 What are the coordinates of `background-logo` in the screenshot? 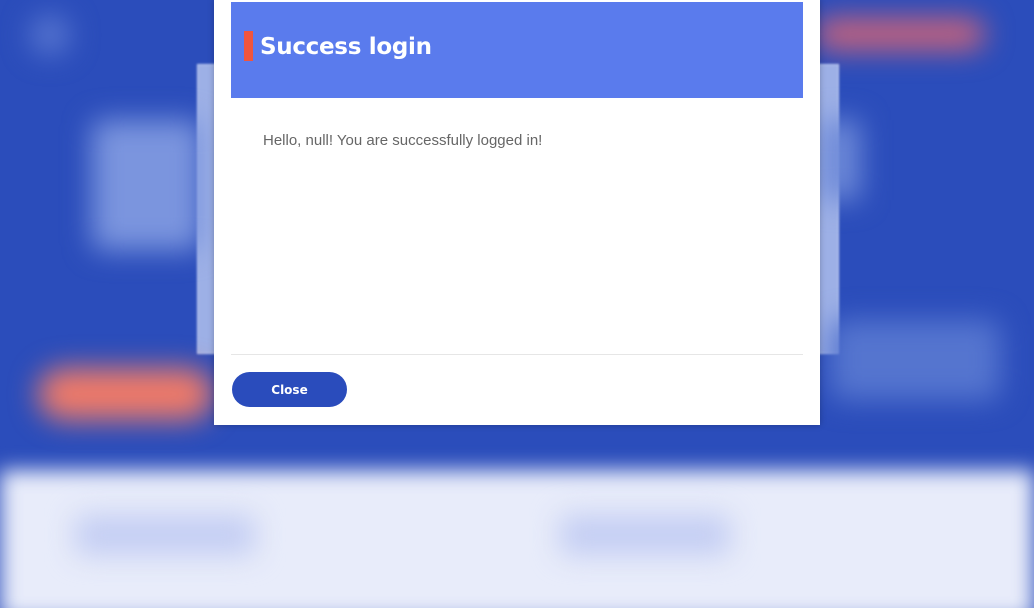 It's located at (50, 35).